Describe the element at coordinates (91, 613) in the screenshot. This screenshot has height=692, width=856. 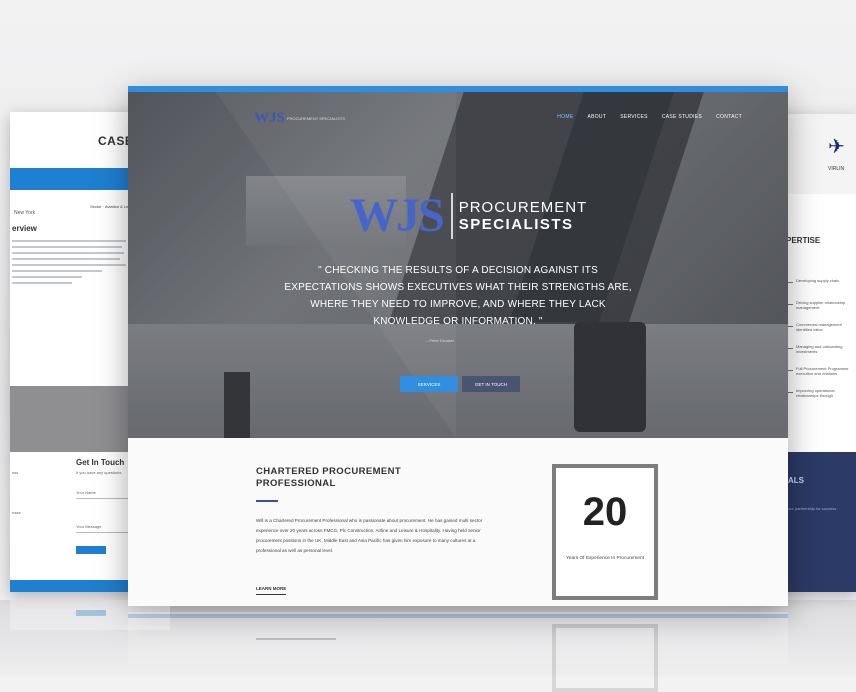
I see `reflection-button` at that location.